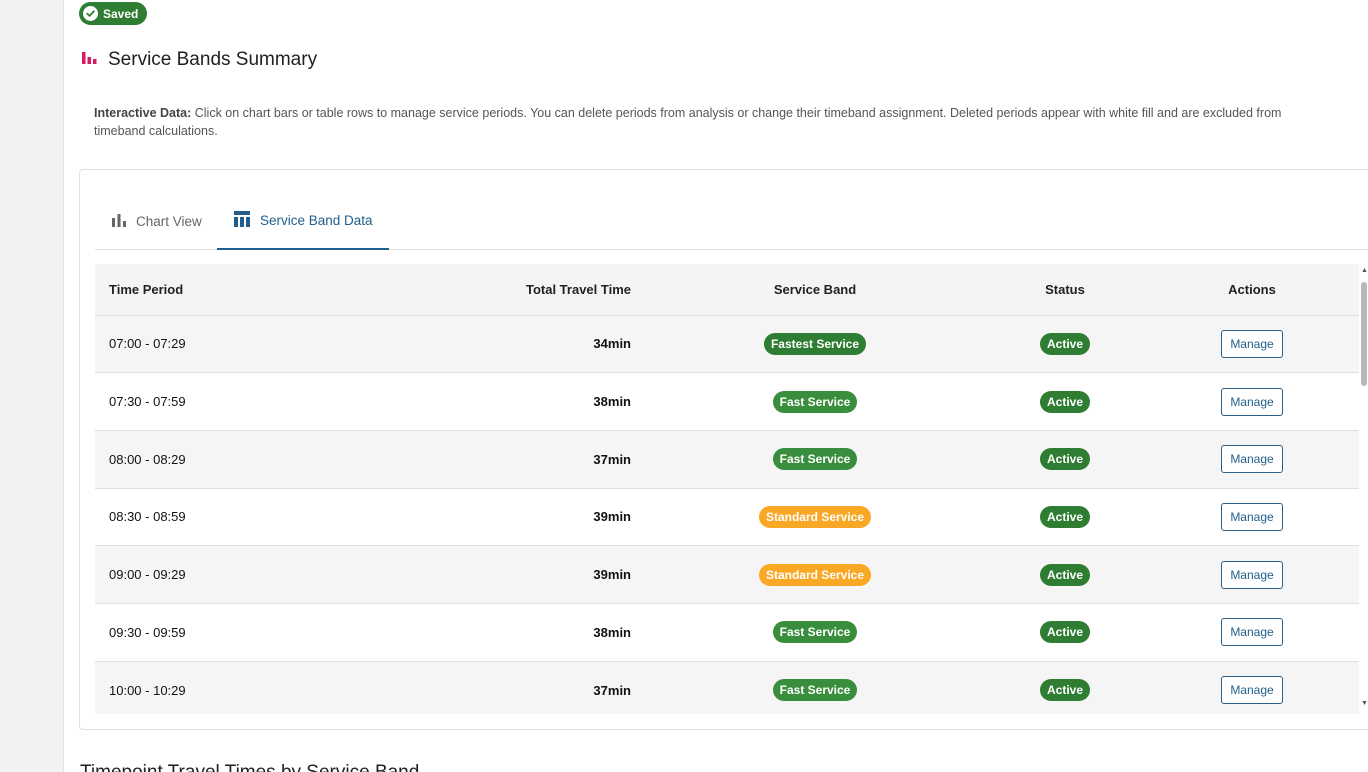  What do you see at coordinates (147, 402) in the screenshot?
I see `cell-time-period: 07:30 - 07:59` at bounding box center [147, 402].